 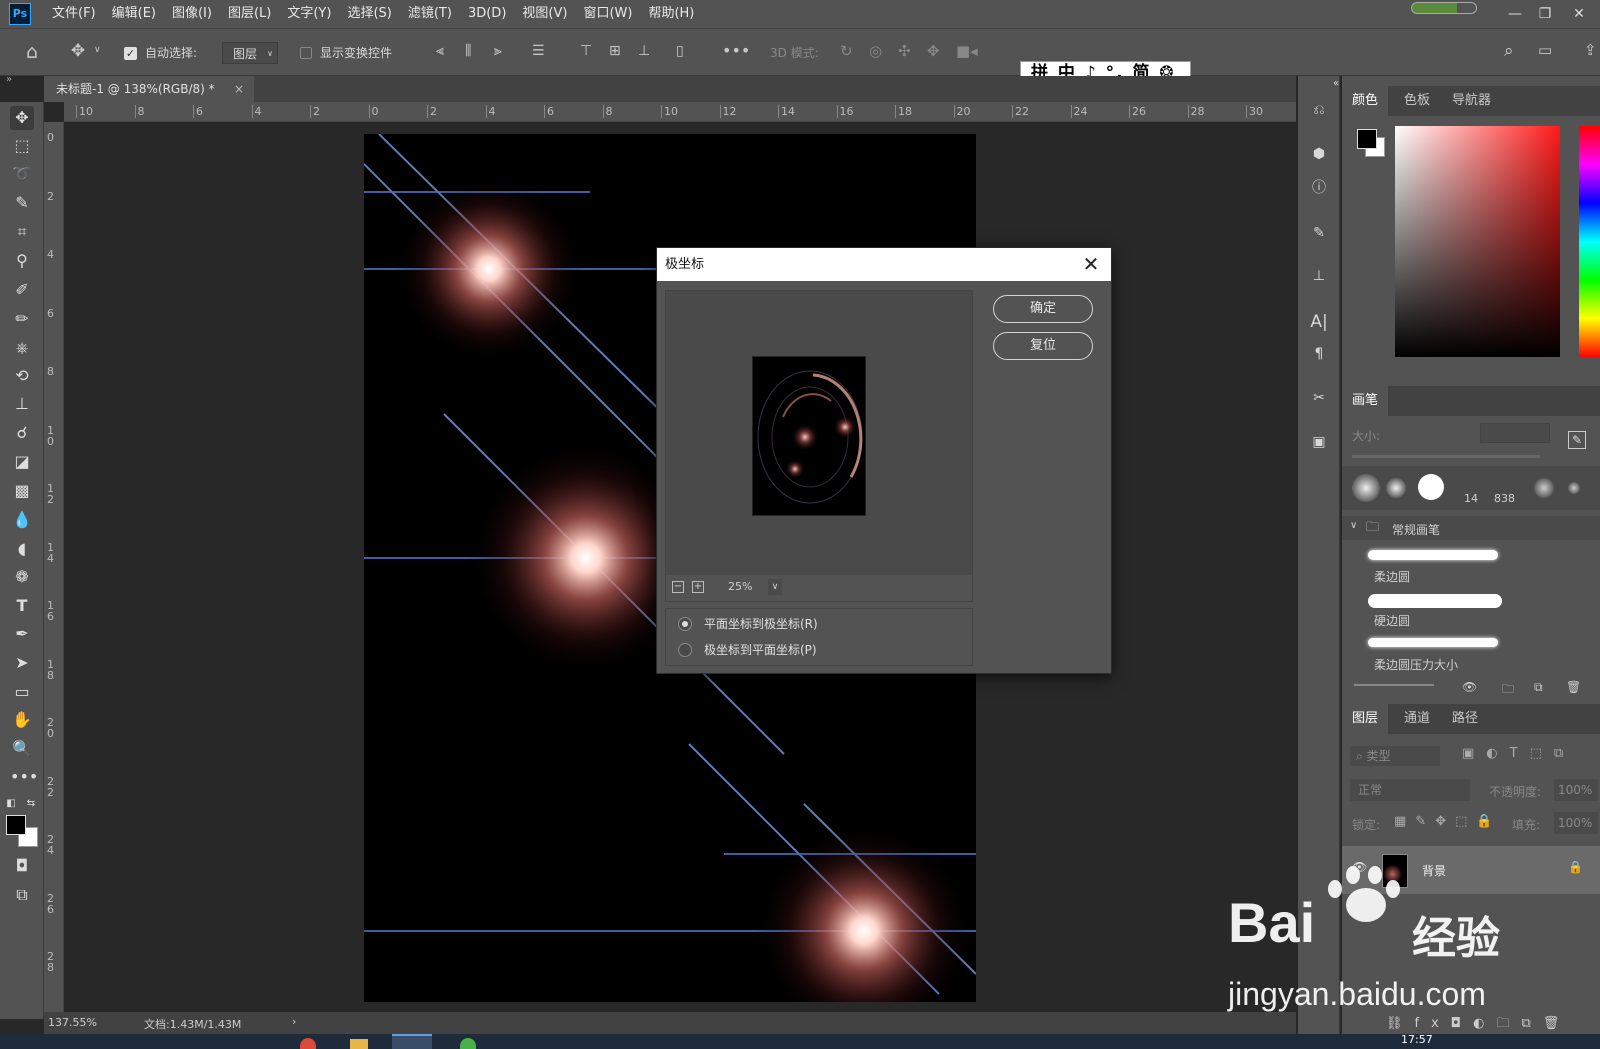 What do you see at coordinates (1542, 753) in the screenshot?
I see `shape-filter-icon: ⬚` at bounding box center [1542, 753].